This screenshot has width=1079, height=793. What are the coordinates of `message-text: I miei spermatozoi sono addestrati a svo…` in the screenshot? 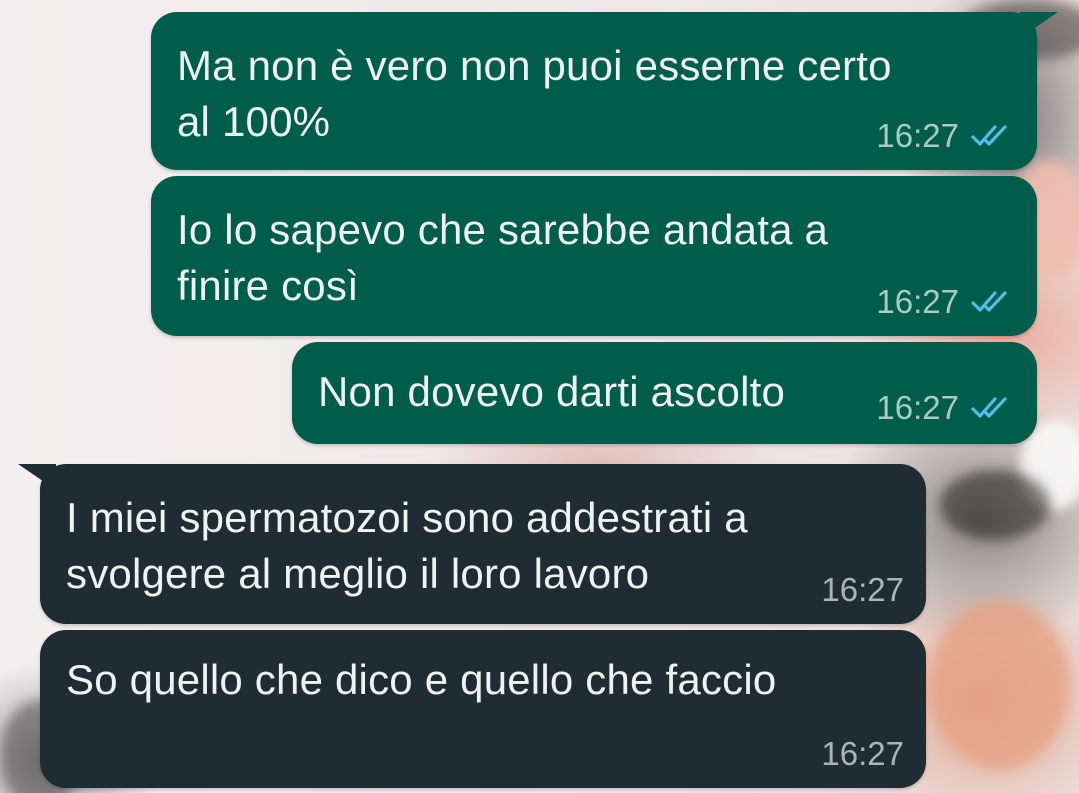 It's located at (407, 545).